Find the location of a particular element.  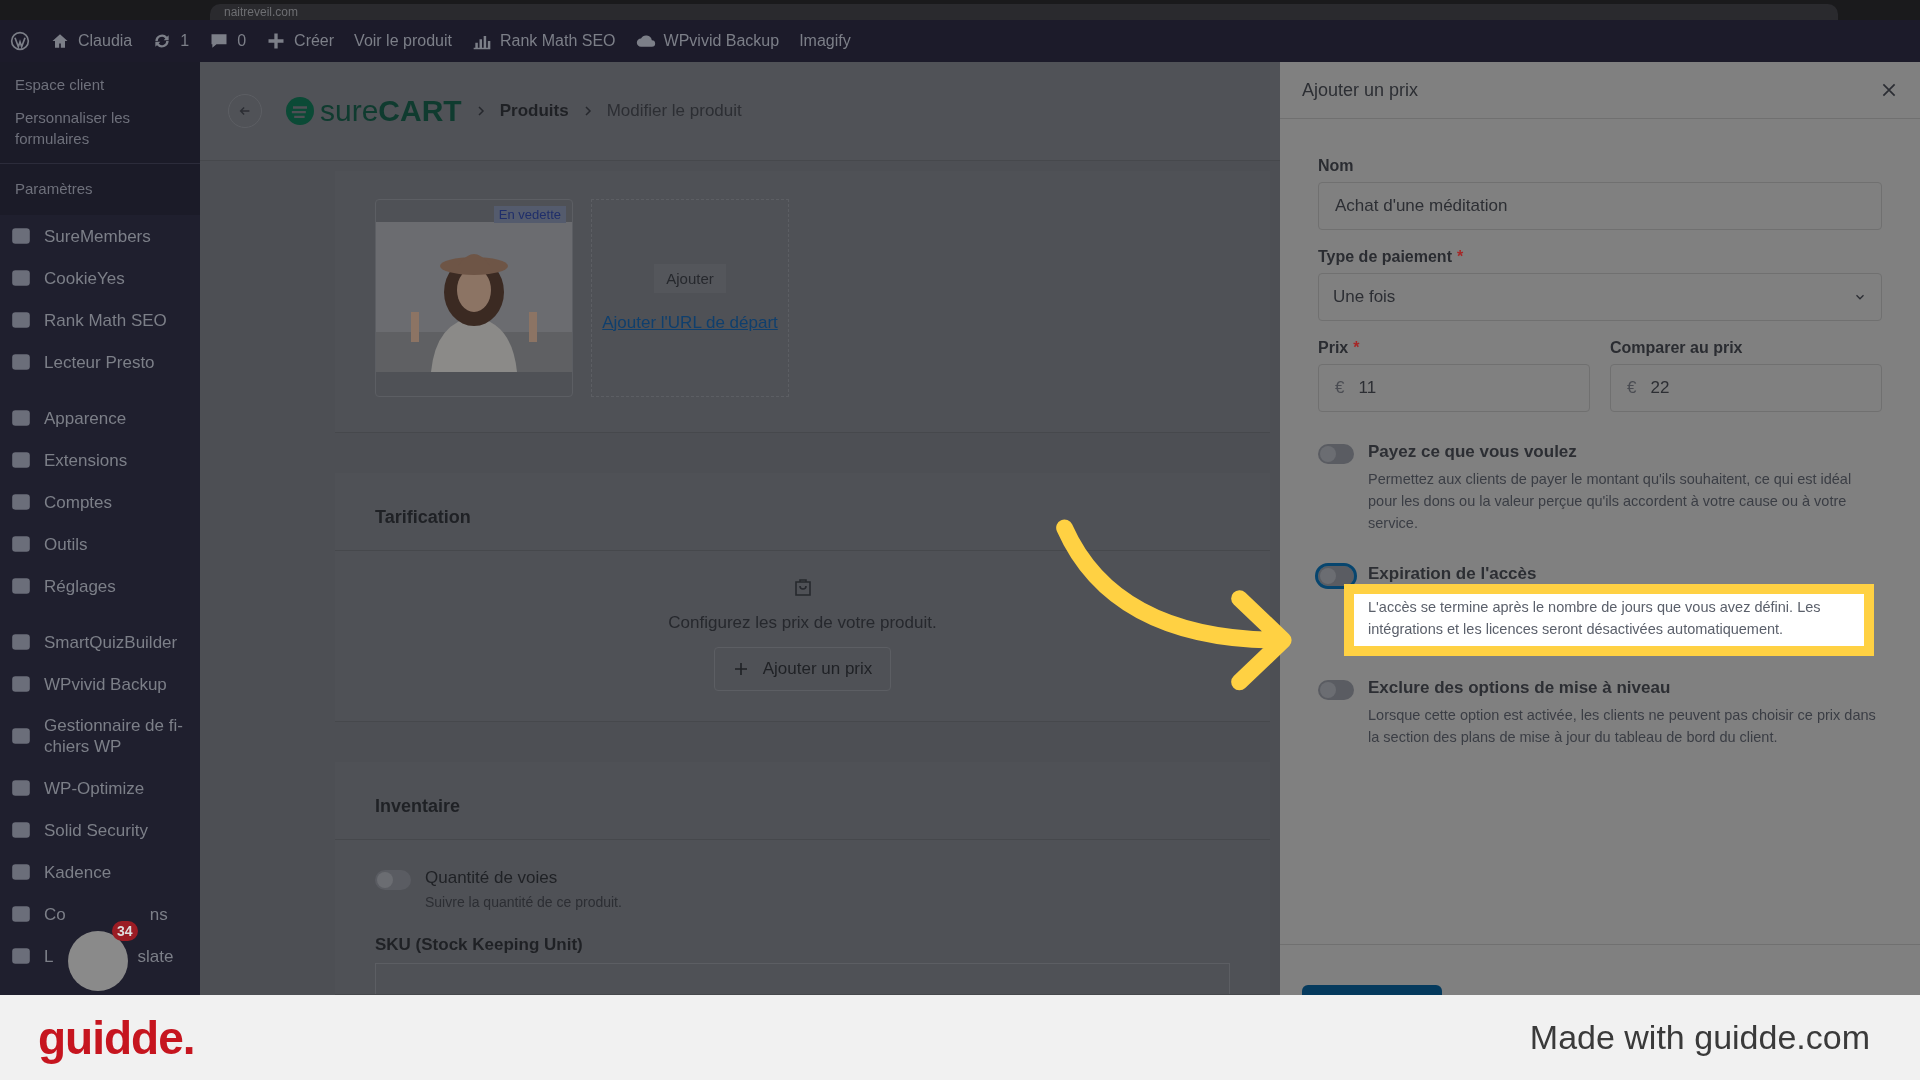

admin-bar-item: 1 is located at coordinates (171, 41).